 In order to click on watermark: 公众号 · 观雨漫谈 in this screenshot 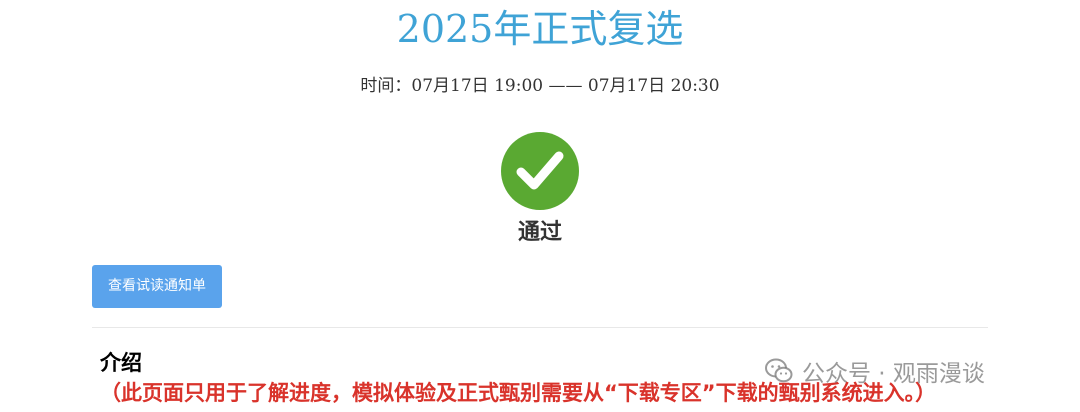, I will do `click(874, 371)`.